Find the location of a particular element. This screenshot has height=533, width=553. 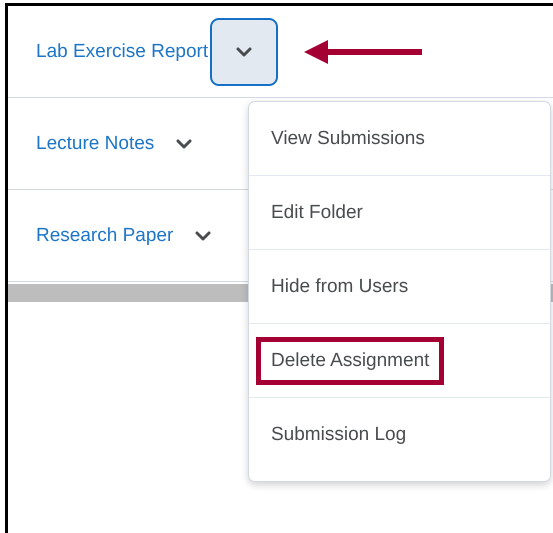

assignment-link: Lab Exercise Report is located at coordinates (122, 51).